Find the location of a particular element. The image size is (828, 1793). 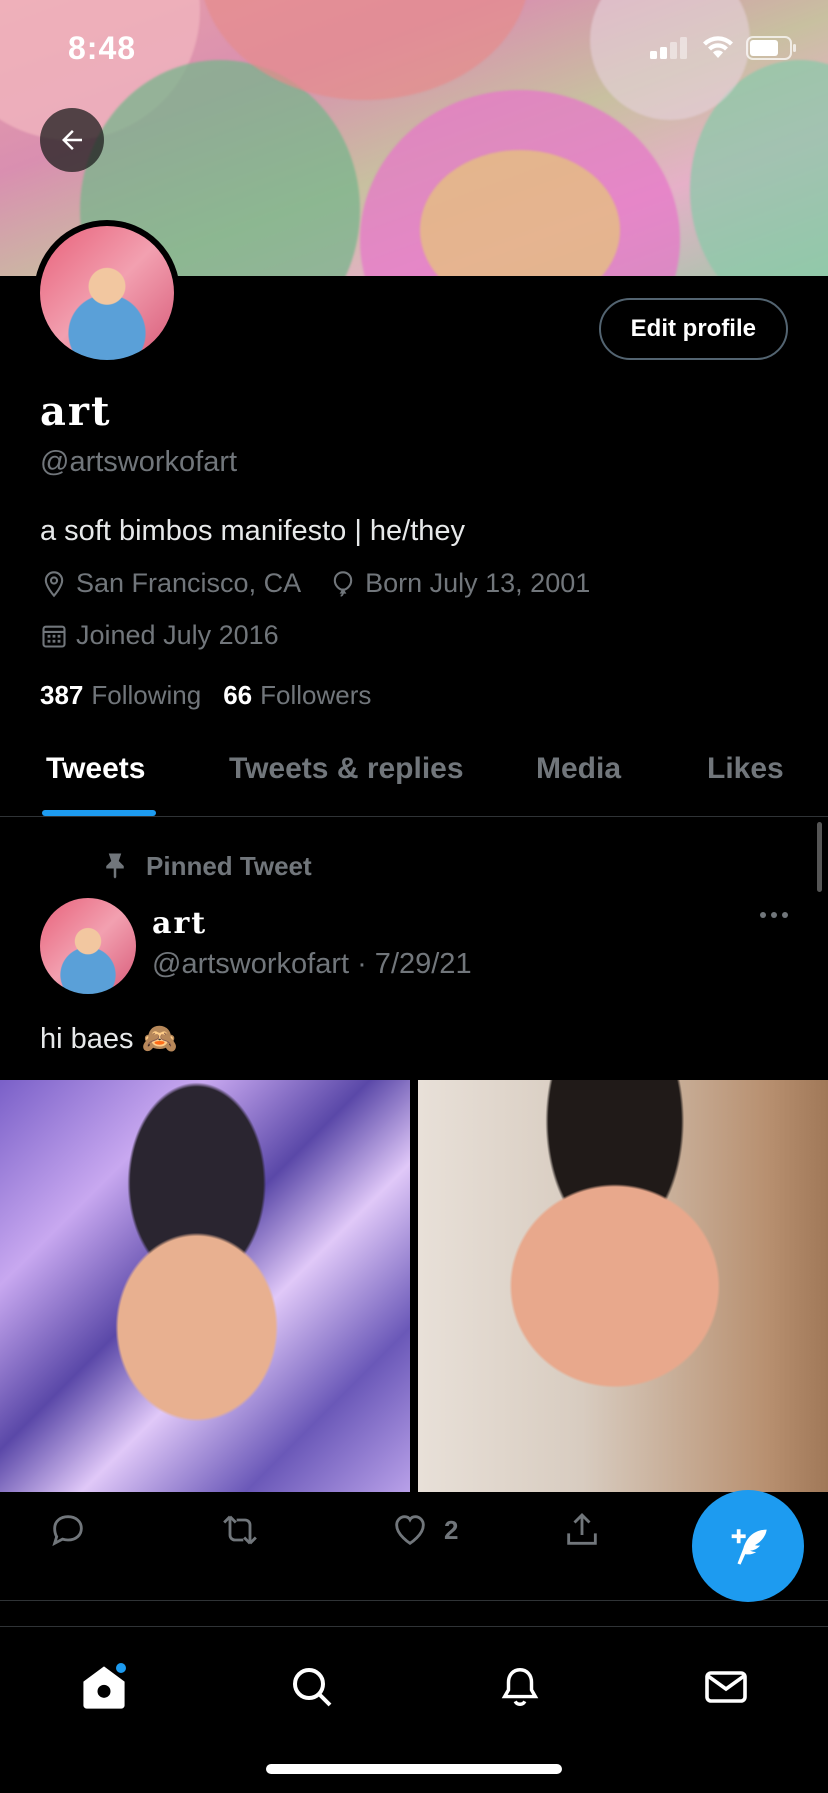

profile-name: art is located at coordinates (76, 411).